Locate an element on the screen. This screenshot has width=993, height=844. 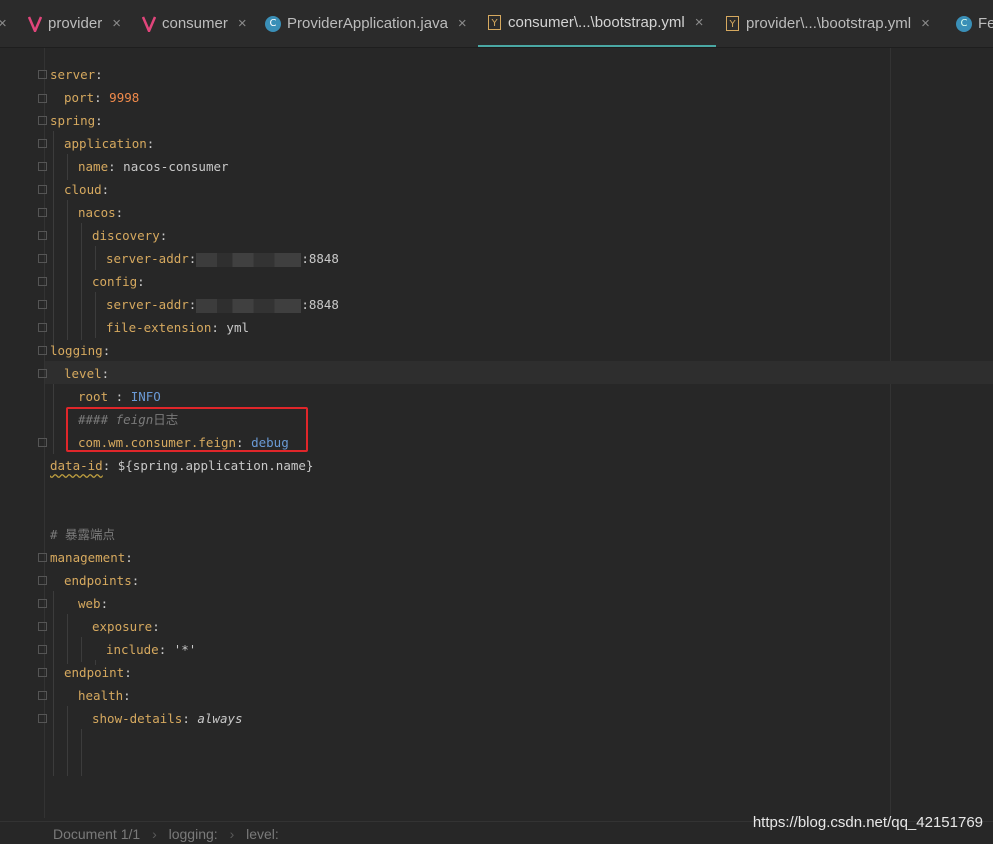
code-line: endpoints: is located at coordinates (101, 580).